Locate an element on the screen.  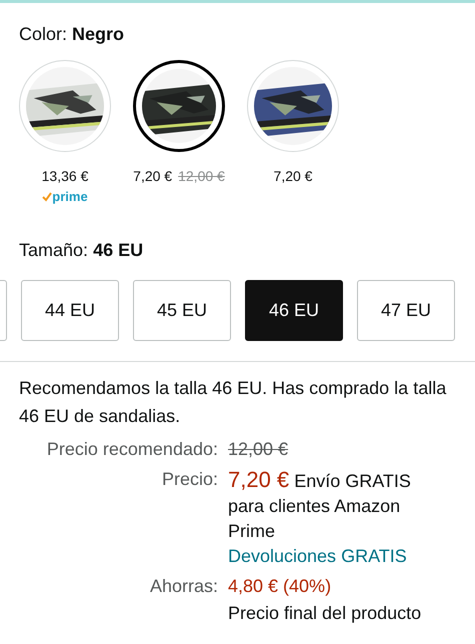
recommendation-text: Recomendamos la talla 46 EU. Has comprado la talla 46 EU de sandalias. is located at coordinates (233, 402).